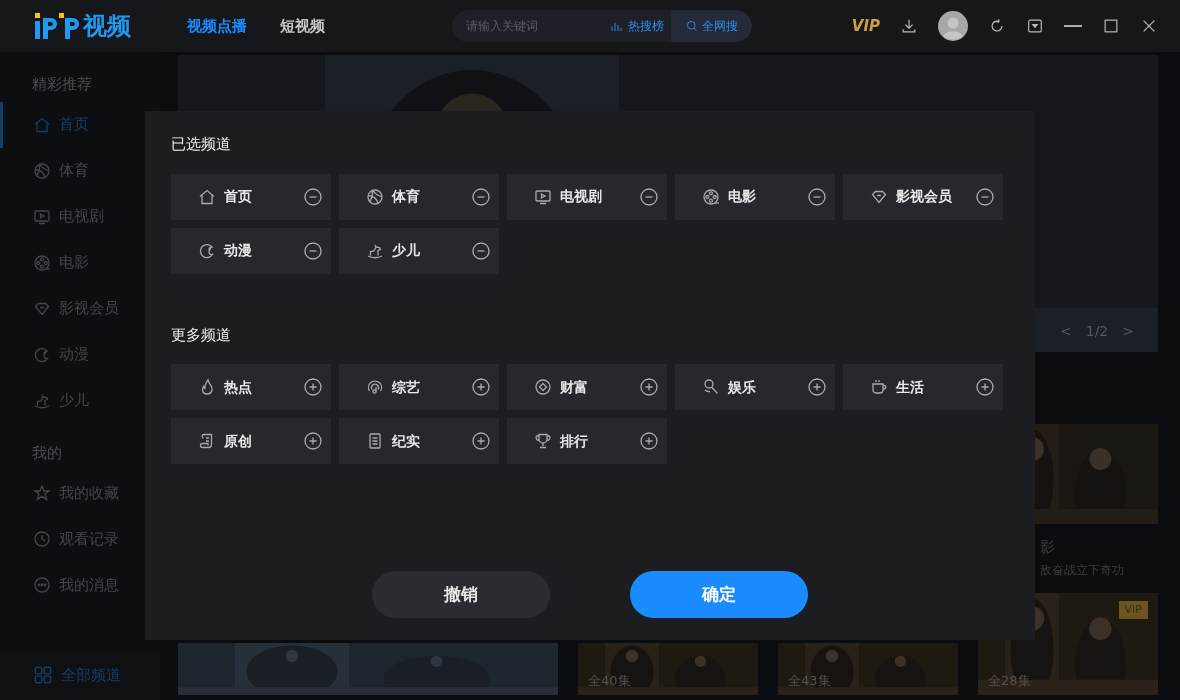  What do you see at coordinates (238, 250) in the screenshot?
I see `channel-label: 动漫` at bounding box center [238, 250].